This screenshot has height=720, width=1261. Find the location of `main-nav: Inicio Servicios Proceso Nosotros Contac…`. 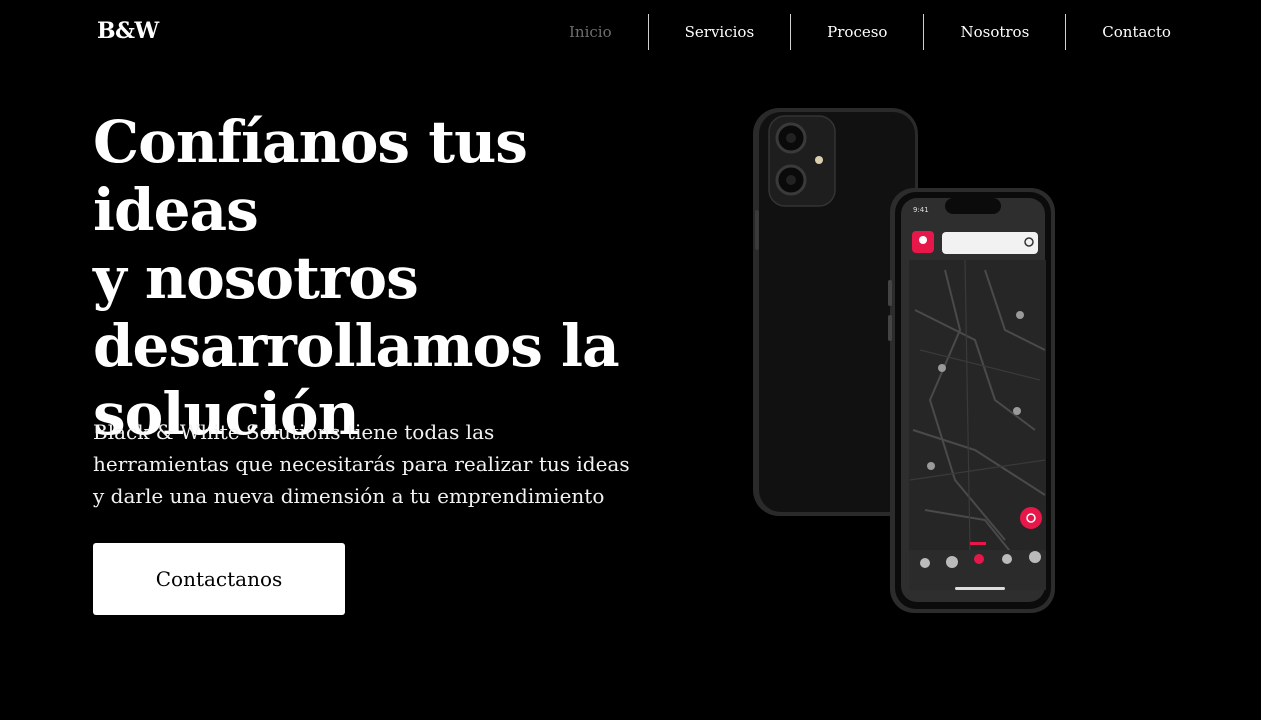

main-nav: Inicio Servicios Proceso Nosotros Contac… is located at coordinates (870, 32).